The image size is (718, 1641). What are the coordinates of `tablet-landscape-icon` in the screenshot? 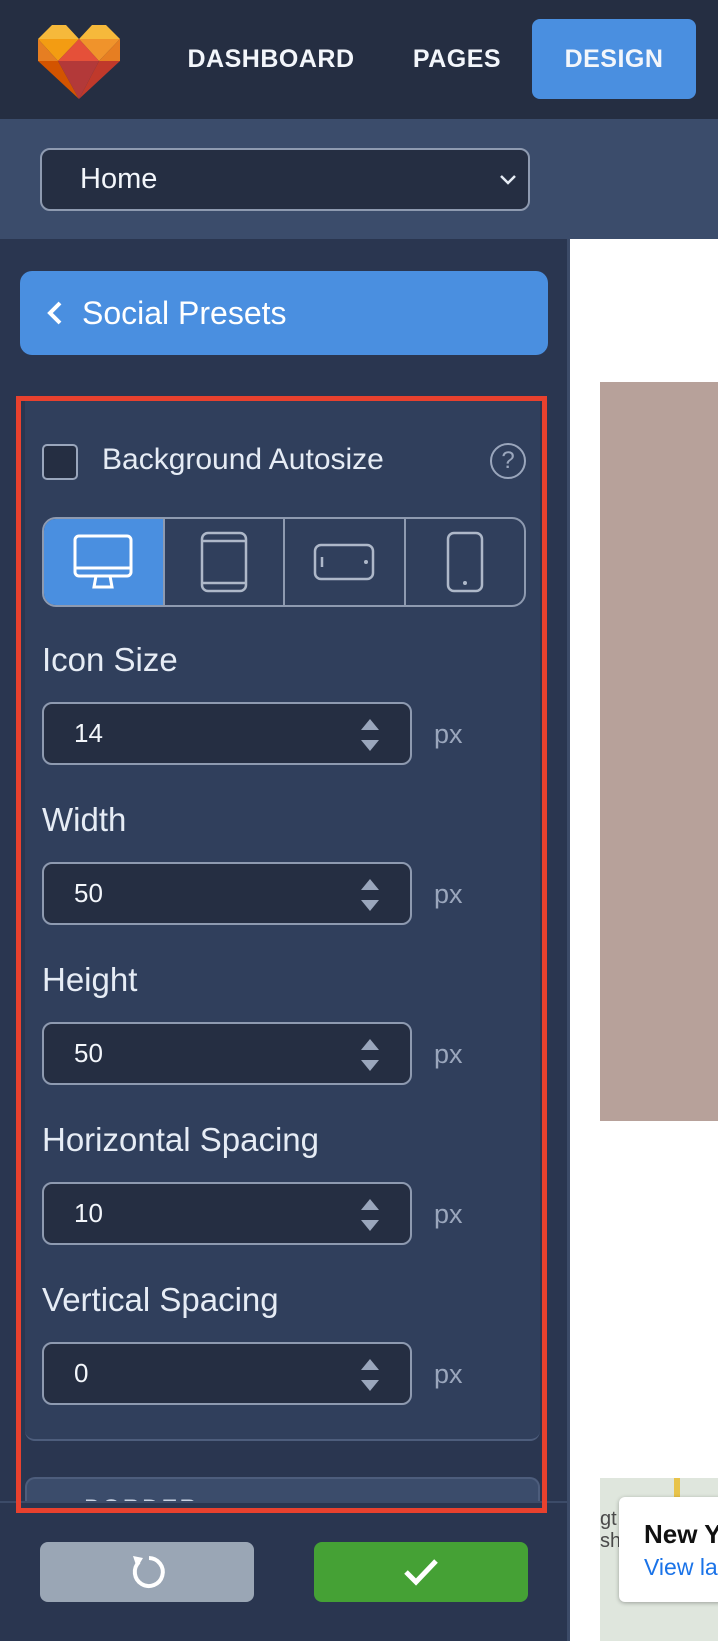 It's located at (344, 562).